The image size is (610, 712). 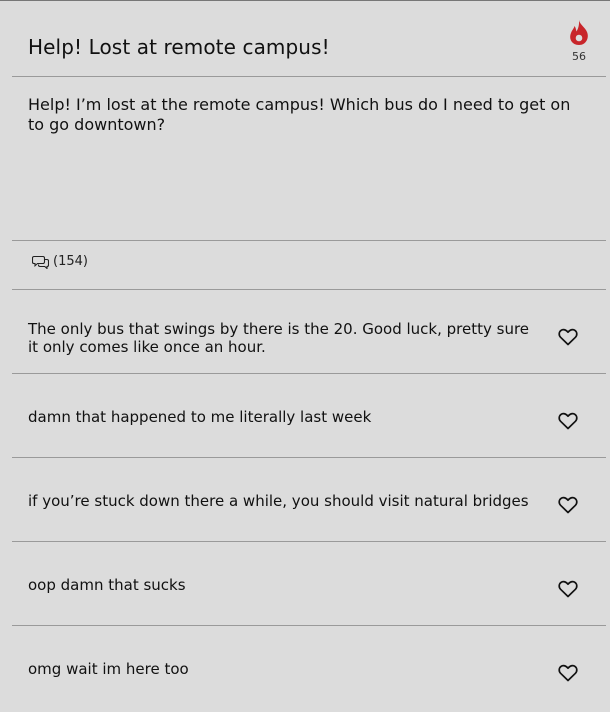 What do you see at coordinates (108, 669) in the screenshot?
I see `comment-text: omg wait im here too` at bounding box center [108, 669].